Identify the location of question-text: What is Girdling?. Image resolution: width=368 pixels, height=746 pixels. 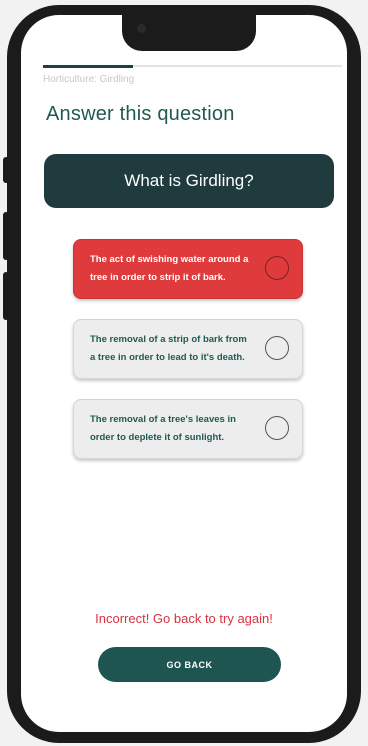
(189, 180).